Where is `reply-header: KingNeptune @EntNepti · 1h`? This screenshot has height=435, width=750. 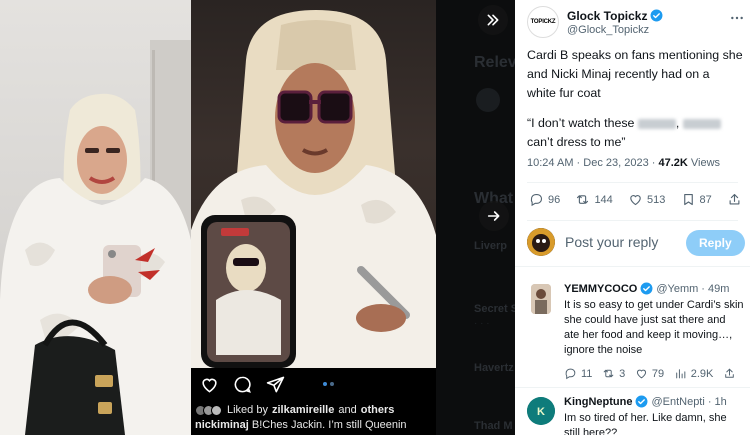
reply-header: KingNeptune @EntNepti · 1h is located at coordinates (656, 401).